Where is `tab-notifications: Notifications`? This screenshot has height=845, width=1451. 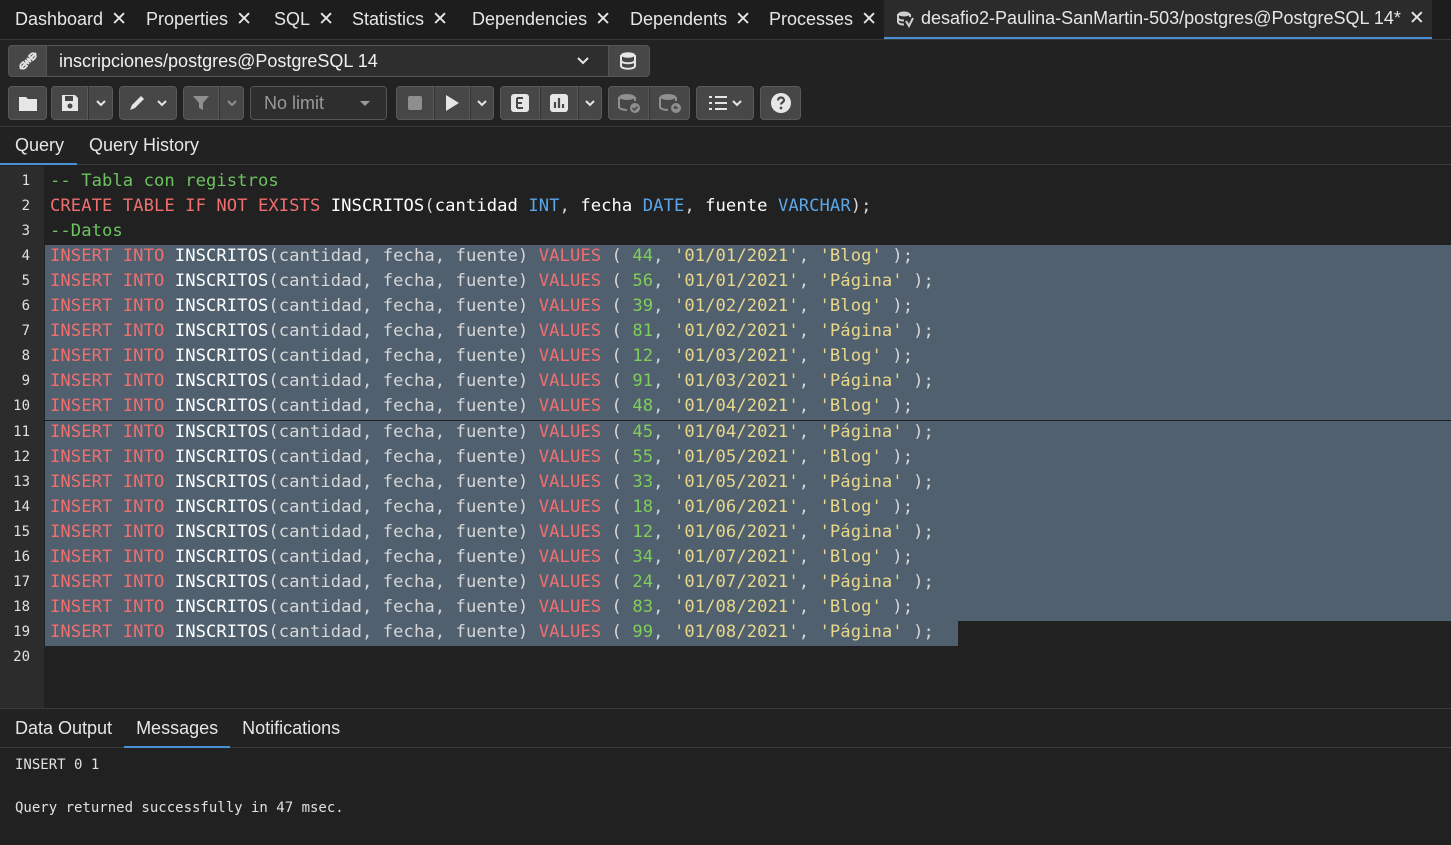 tab-notifications: Notifications is located at coordinates (291, 728).